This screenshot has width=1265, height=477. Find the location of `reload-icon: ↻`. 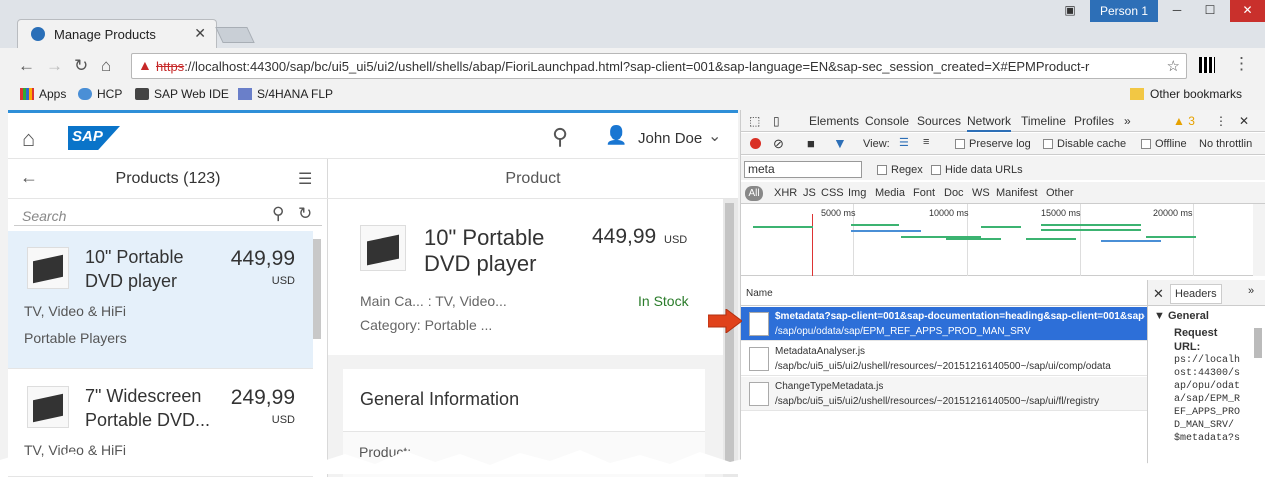

reload-icon: ↻ is located at coordinates (81, 66).